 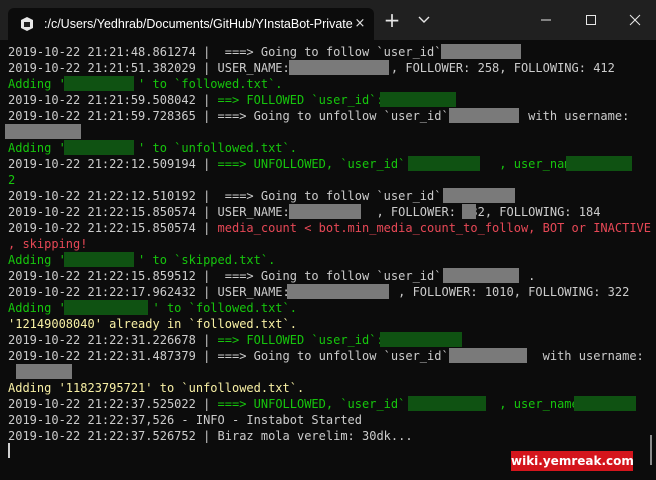 I want to click on maximize-button, so click(x=591, y=20).